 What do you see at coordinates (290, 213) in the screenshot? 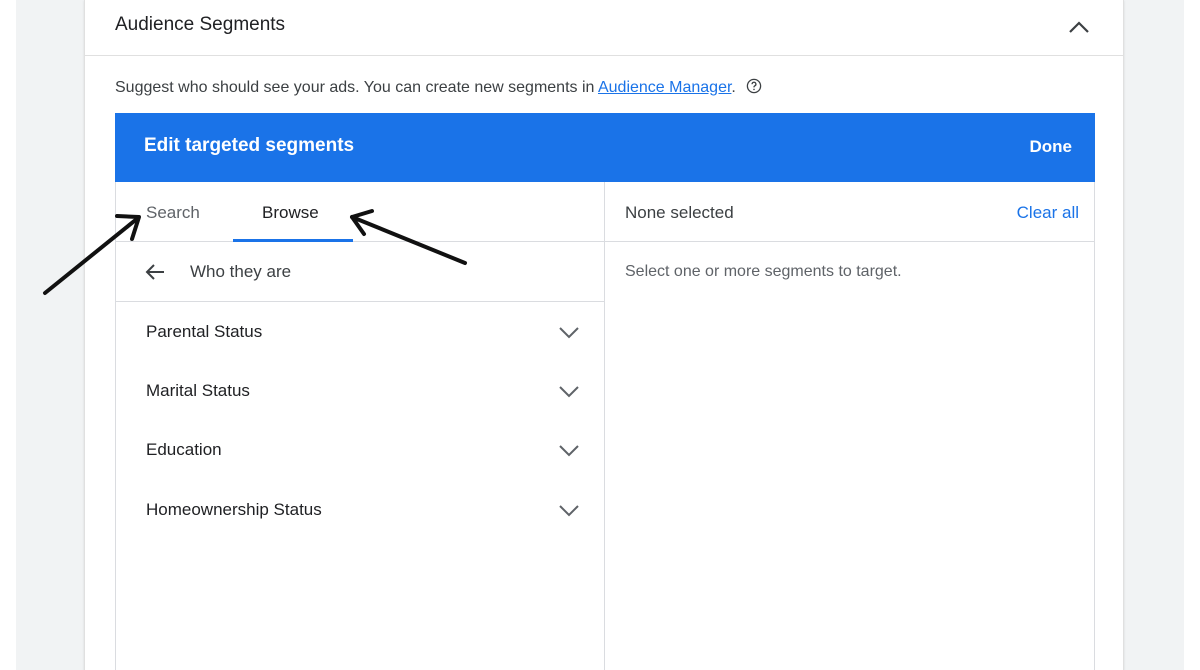
I see `tab-browse: Browse` at bounding box center [290, 213].